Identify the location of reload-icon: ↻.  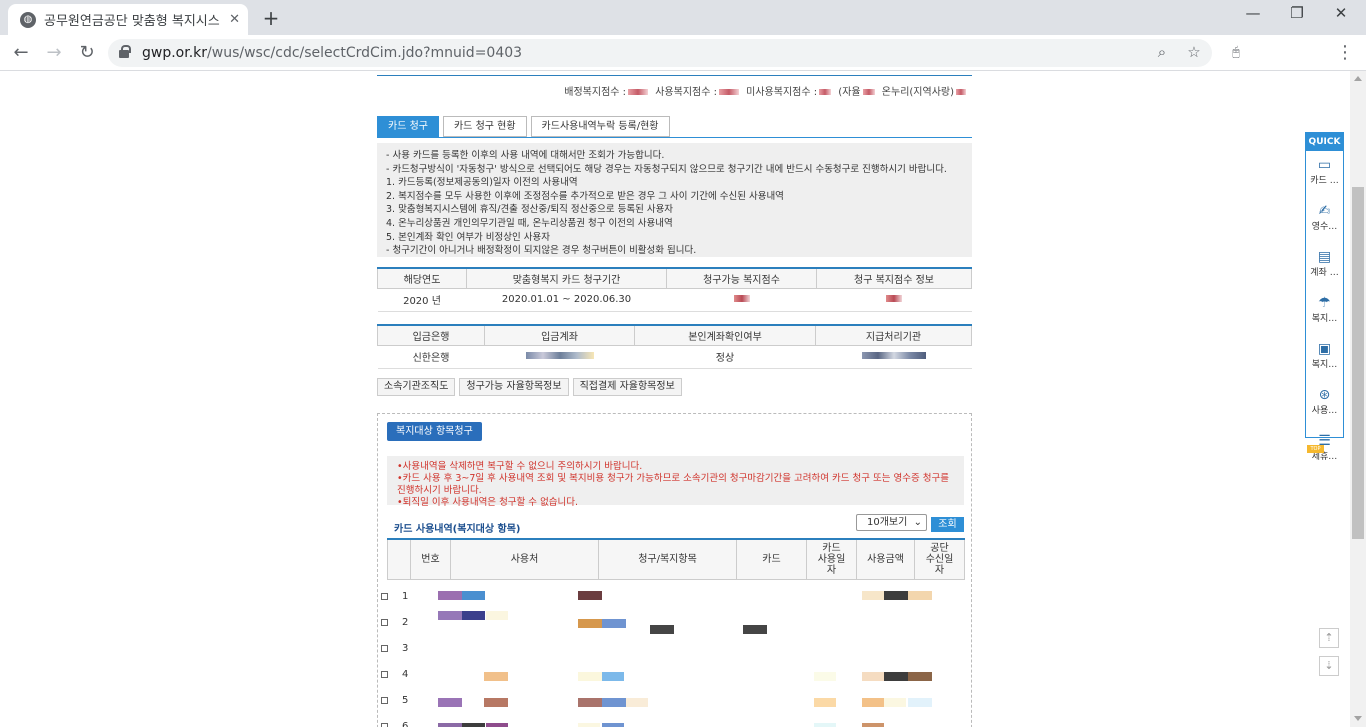
(87, 53).